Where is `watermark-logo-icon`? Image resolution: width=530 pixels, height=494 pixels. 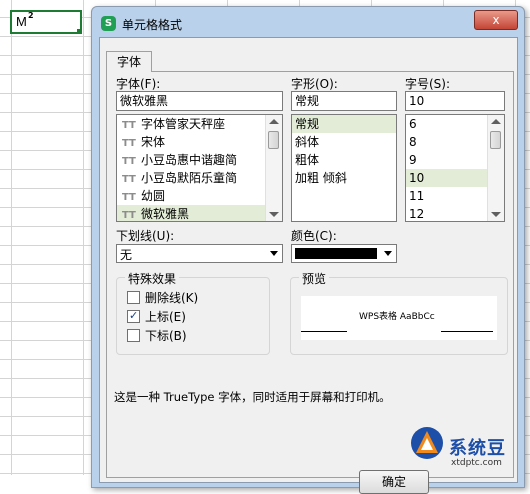
watermark-logo-icon is located at coordinates (427, 443).